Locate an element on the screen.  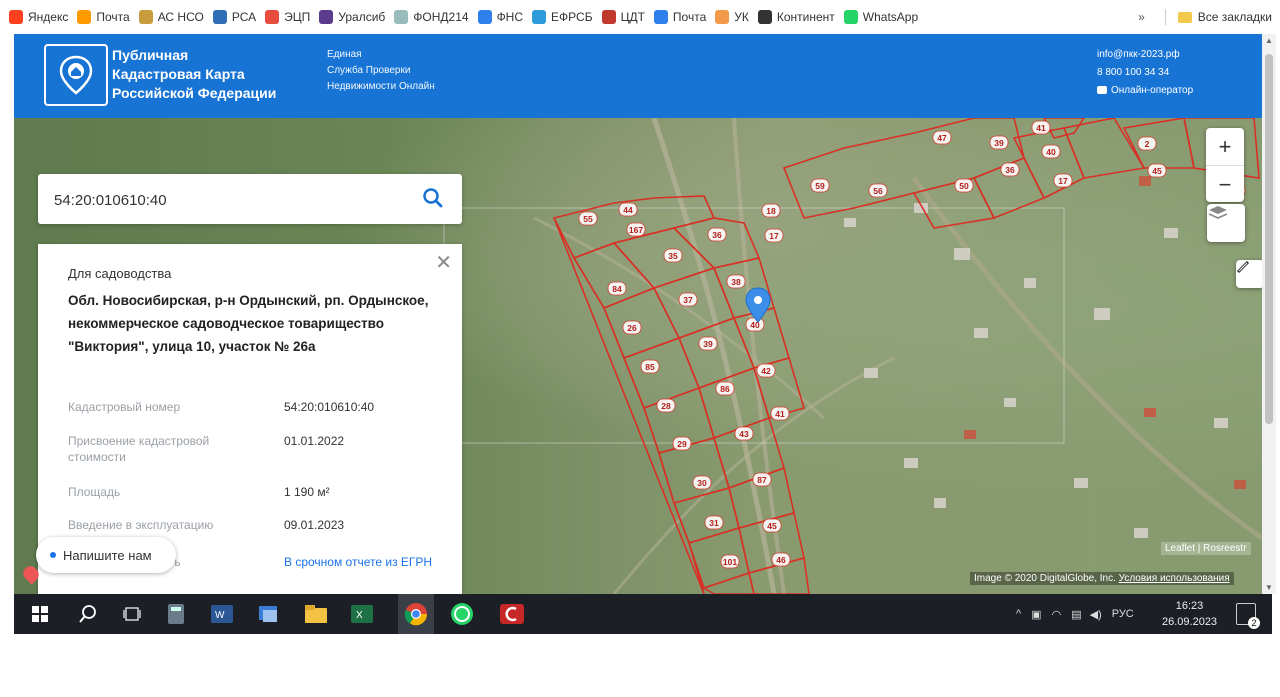
input-language: РУС is located at coordinates (1123, 614).